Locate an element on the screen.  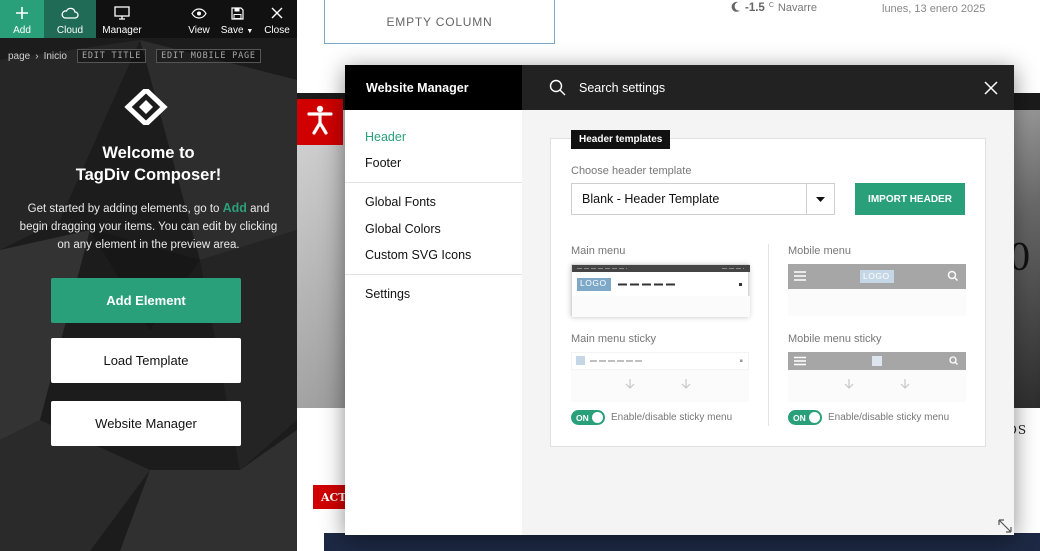
empty-column-placeholder: EMPTY COLUMN is located at coordinates (439, 22).